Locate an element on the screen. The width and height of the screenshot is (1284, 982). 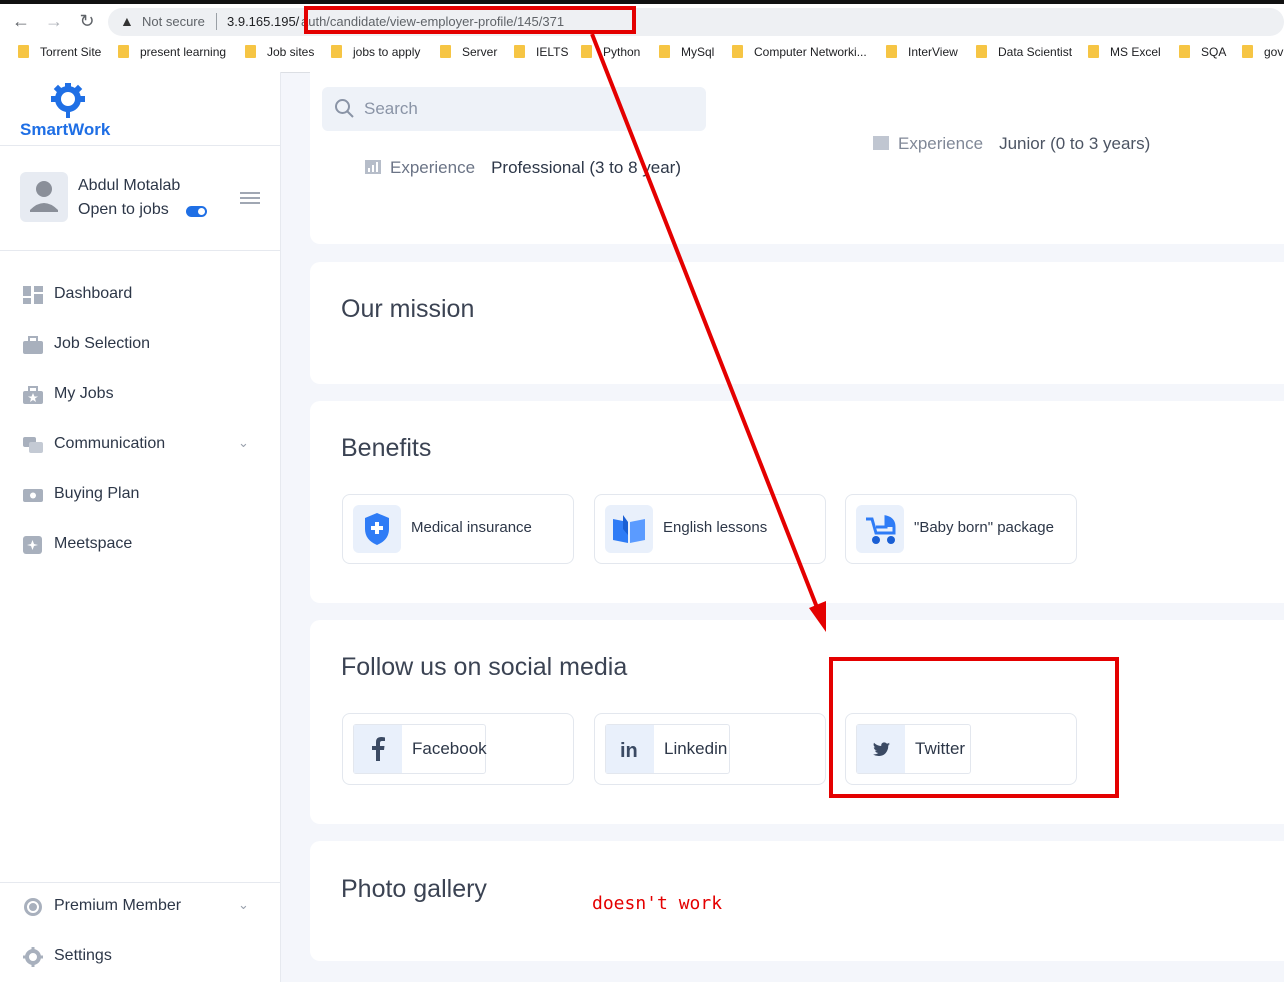
annotation-note: doesn't work is located at coordinates (657, 903).